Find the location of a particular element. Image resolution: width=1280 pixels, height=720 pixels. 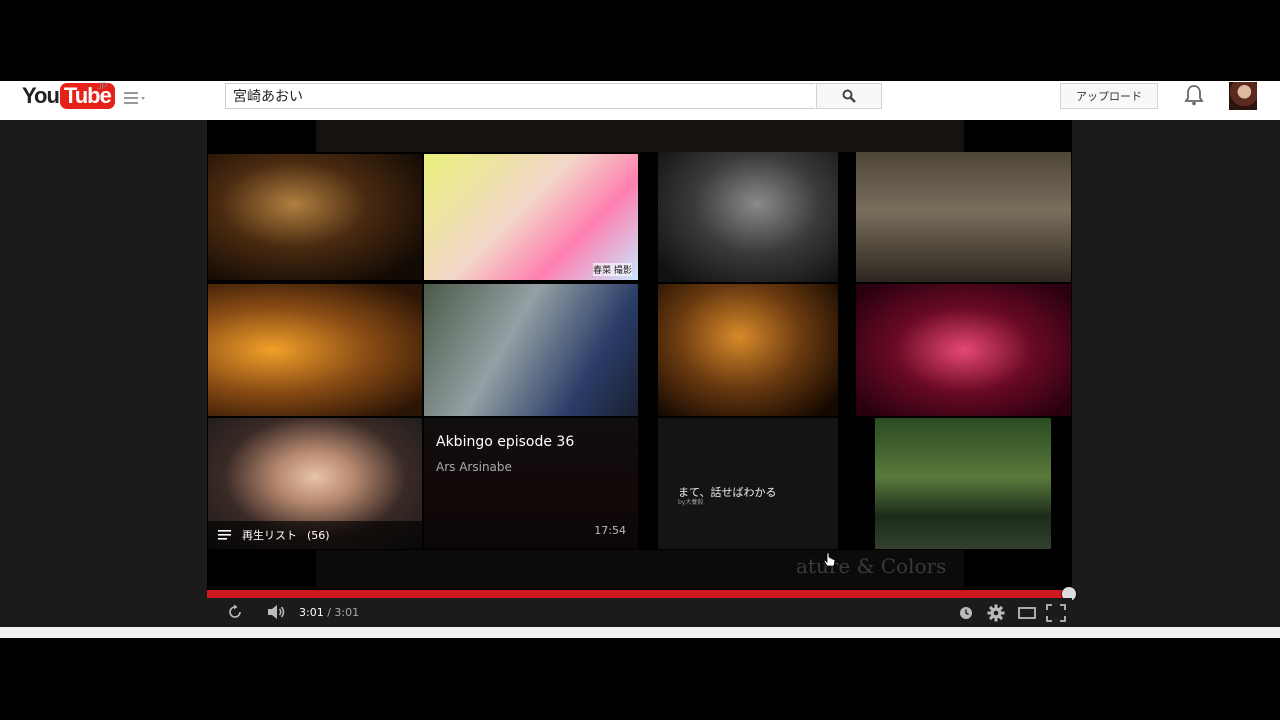

current-time: 3:01 is located at coordinates (311, 612).